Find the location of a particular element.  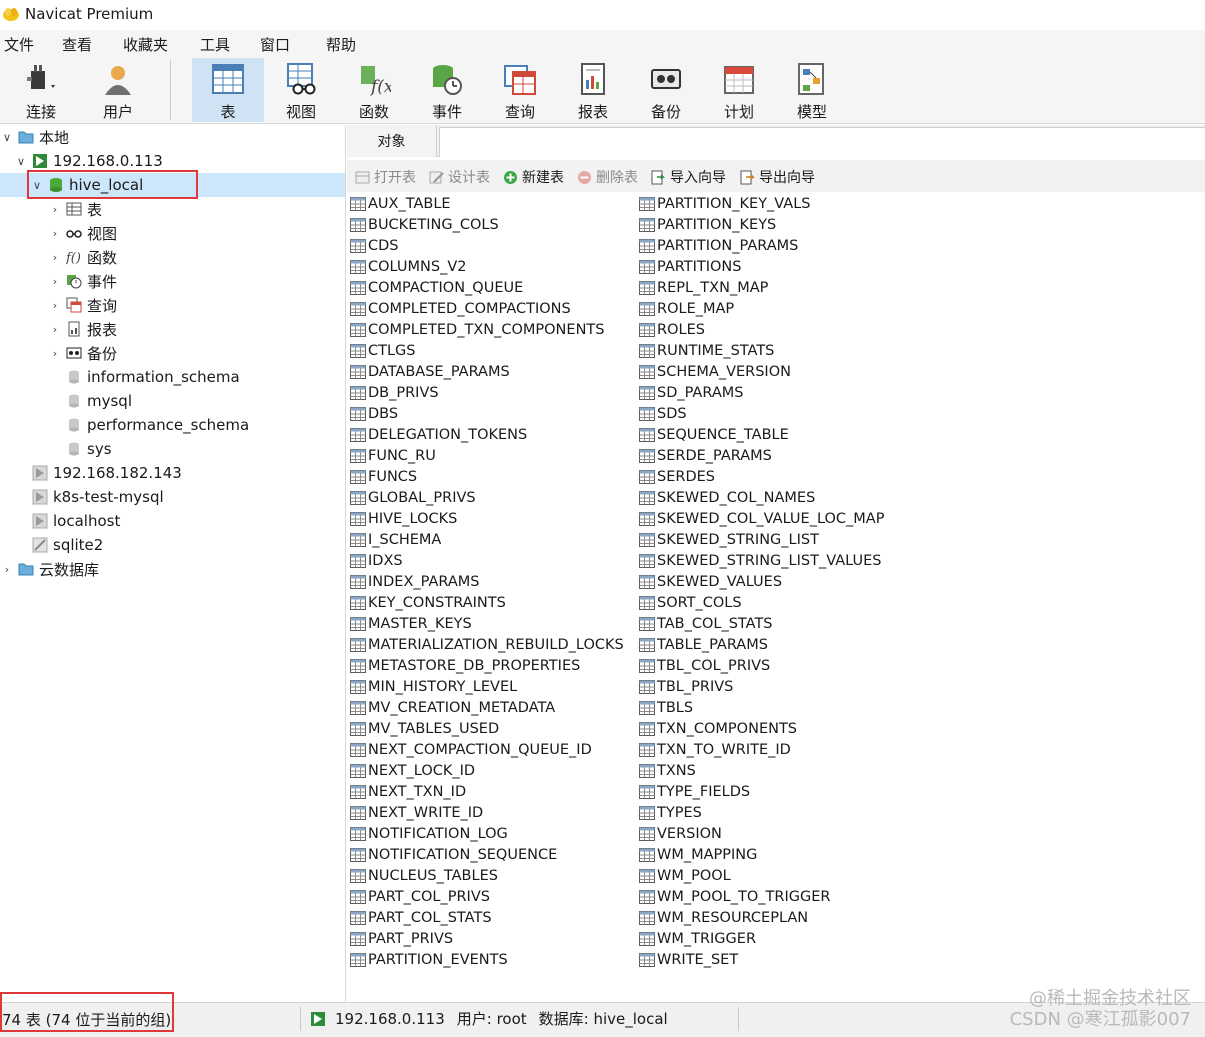

table-list-item: WM_POOL is located at coordinates (685, 875).